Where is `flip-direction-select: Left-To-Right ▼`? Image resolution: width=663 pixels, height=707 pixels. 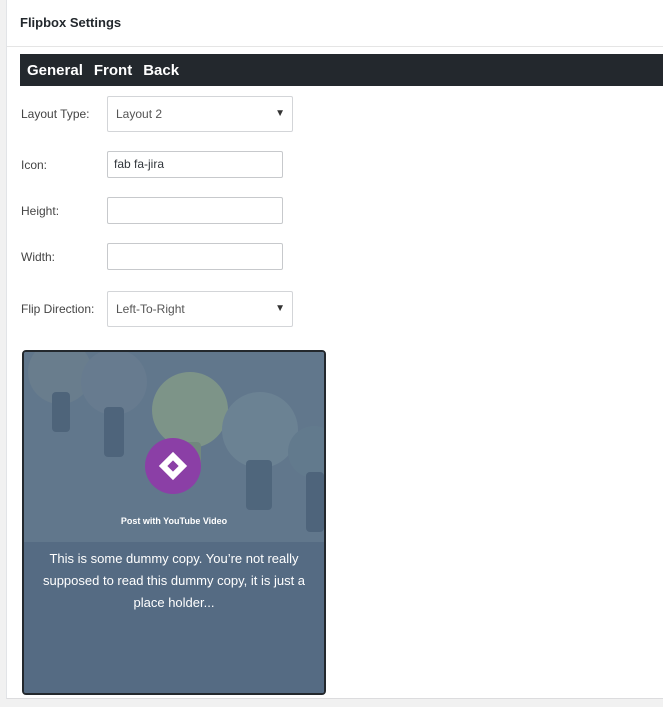
flip-direction-select: Left-To-Right ▼ is located at coordinates (200, 309).